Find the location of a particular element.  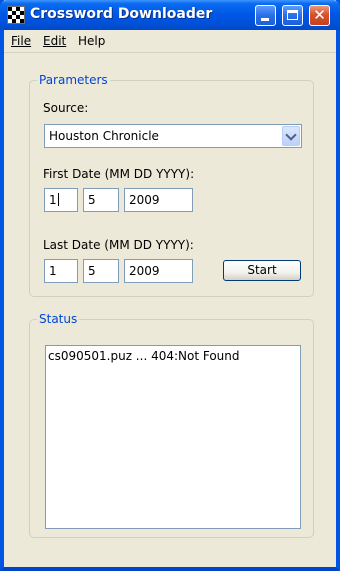

maximize-icon is located at coordinates (292, 15).